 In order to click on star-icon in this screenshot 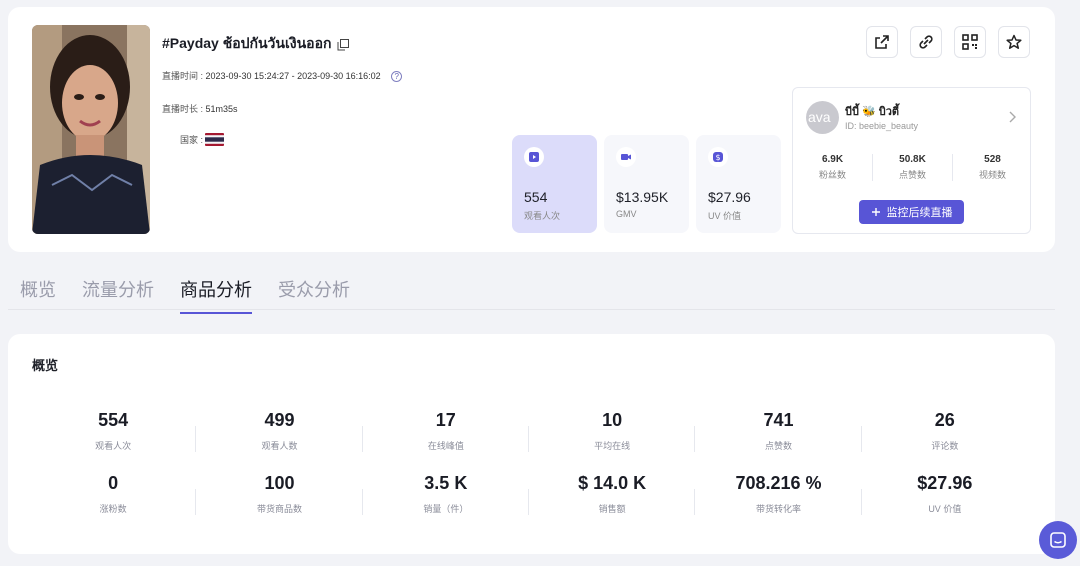, I will do `click(1014, 41)`.